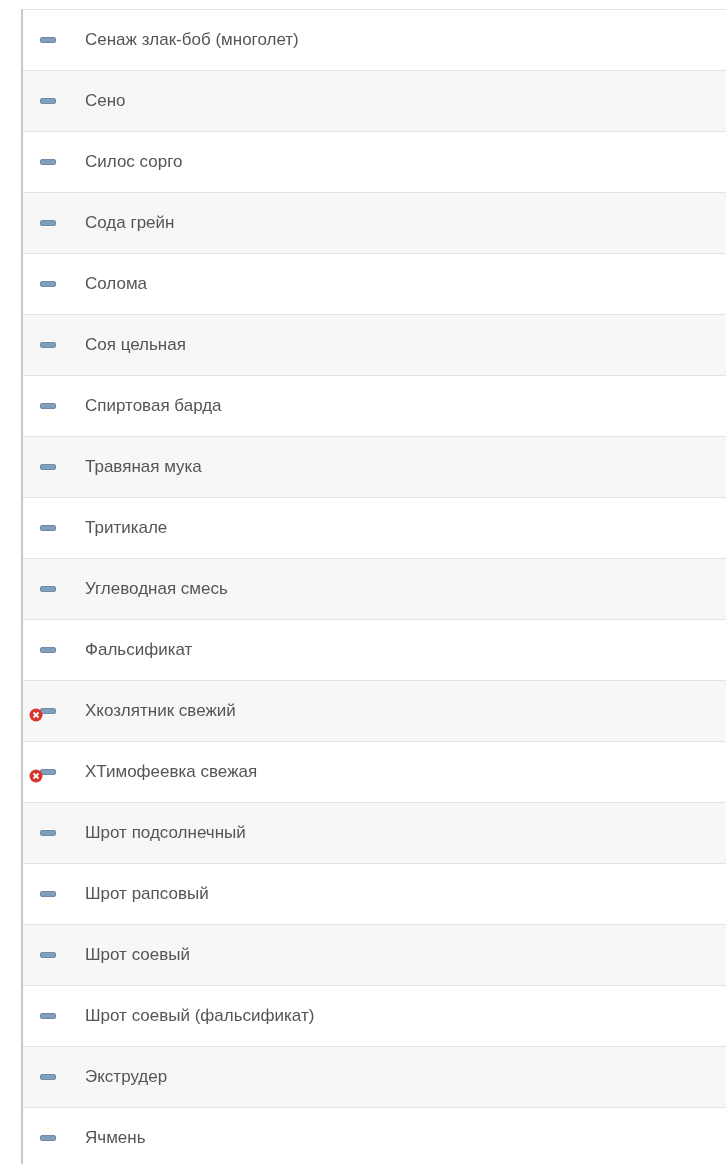 Image resolution: width=726 pixels, height=1164 pixels. Describe the element at coordinates (116, 284) in the screenshot. I see `item-label: Солома` at that location.